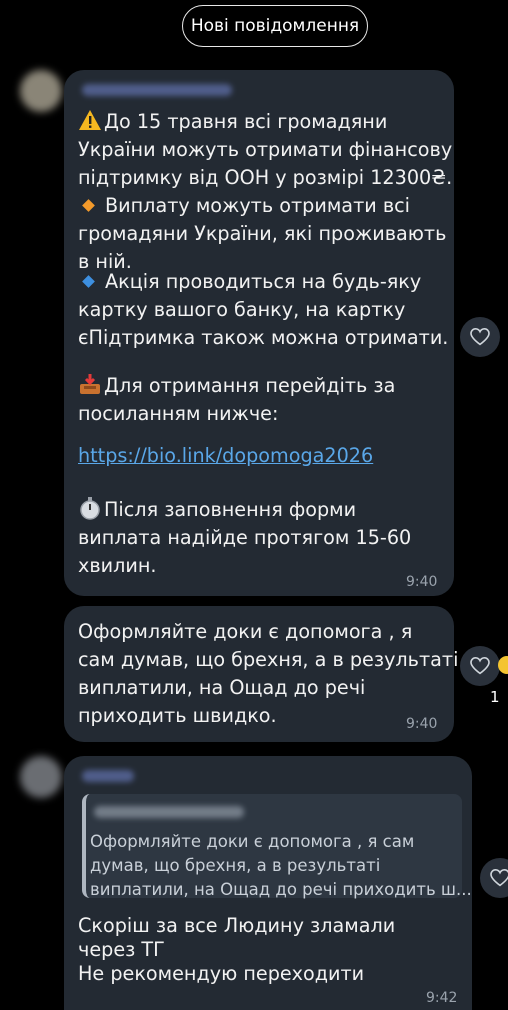 This screenshot has height=1010, width=508. What do you see at coordinates (221, 973) in the screenshot?
I see `message-line: Не рекомендую переходити` at bounding box center [221, 973].